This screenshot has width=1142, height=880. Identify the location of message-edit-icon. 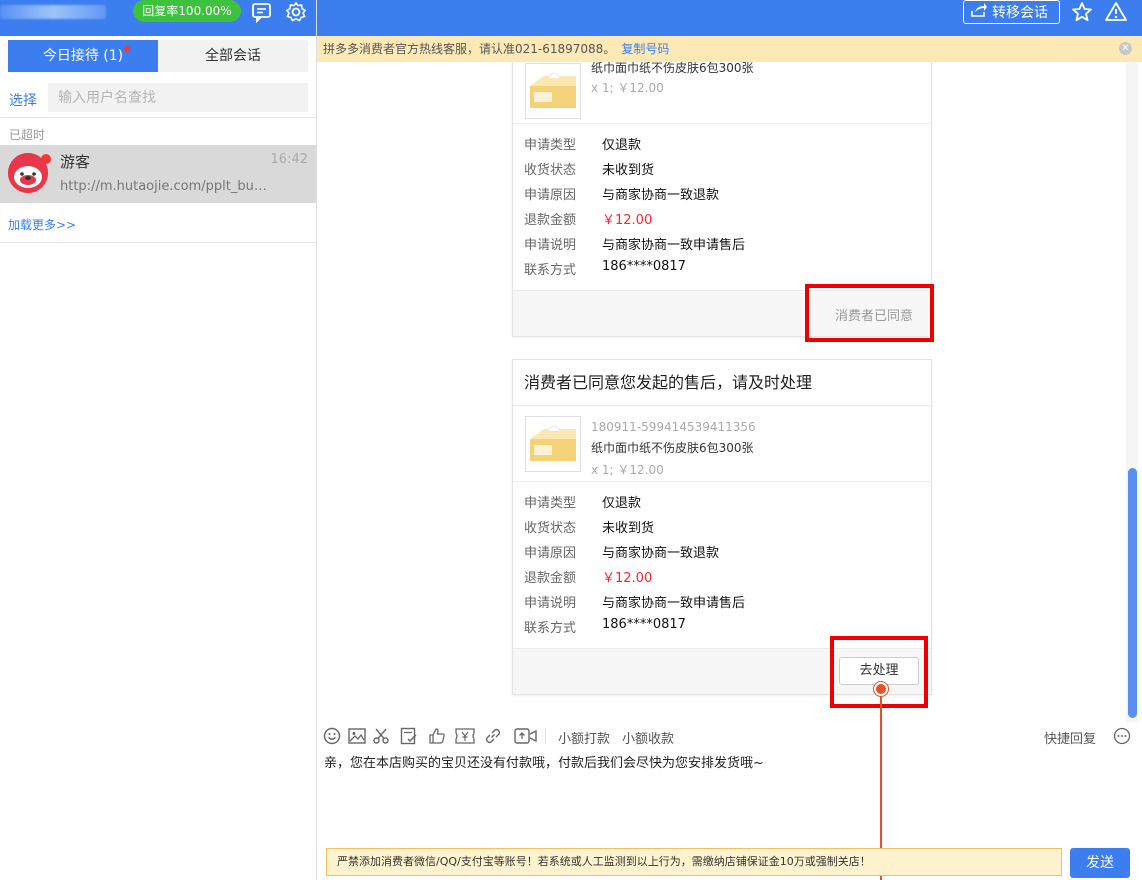
(262, 12).